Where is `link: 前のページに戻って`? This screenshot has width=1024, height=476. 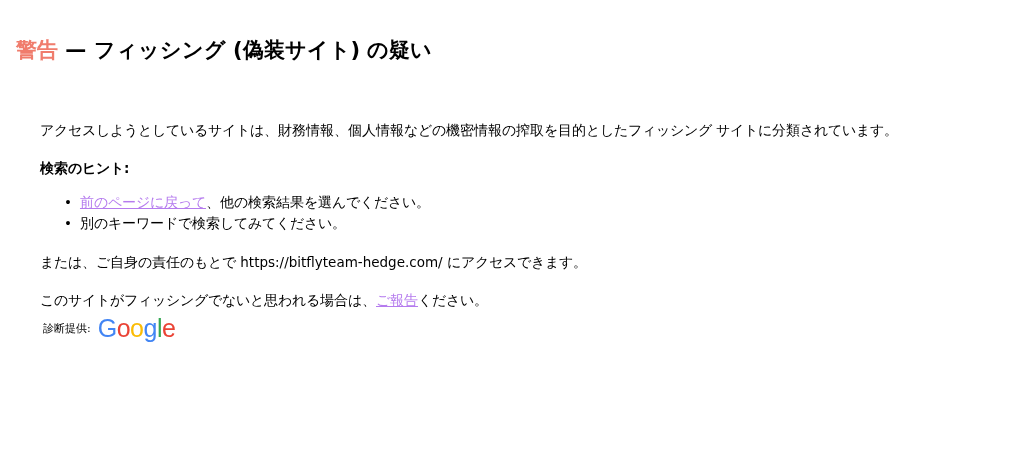
link: 前のページに戻って is located at coordinates (142, 202).